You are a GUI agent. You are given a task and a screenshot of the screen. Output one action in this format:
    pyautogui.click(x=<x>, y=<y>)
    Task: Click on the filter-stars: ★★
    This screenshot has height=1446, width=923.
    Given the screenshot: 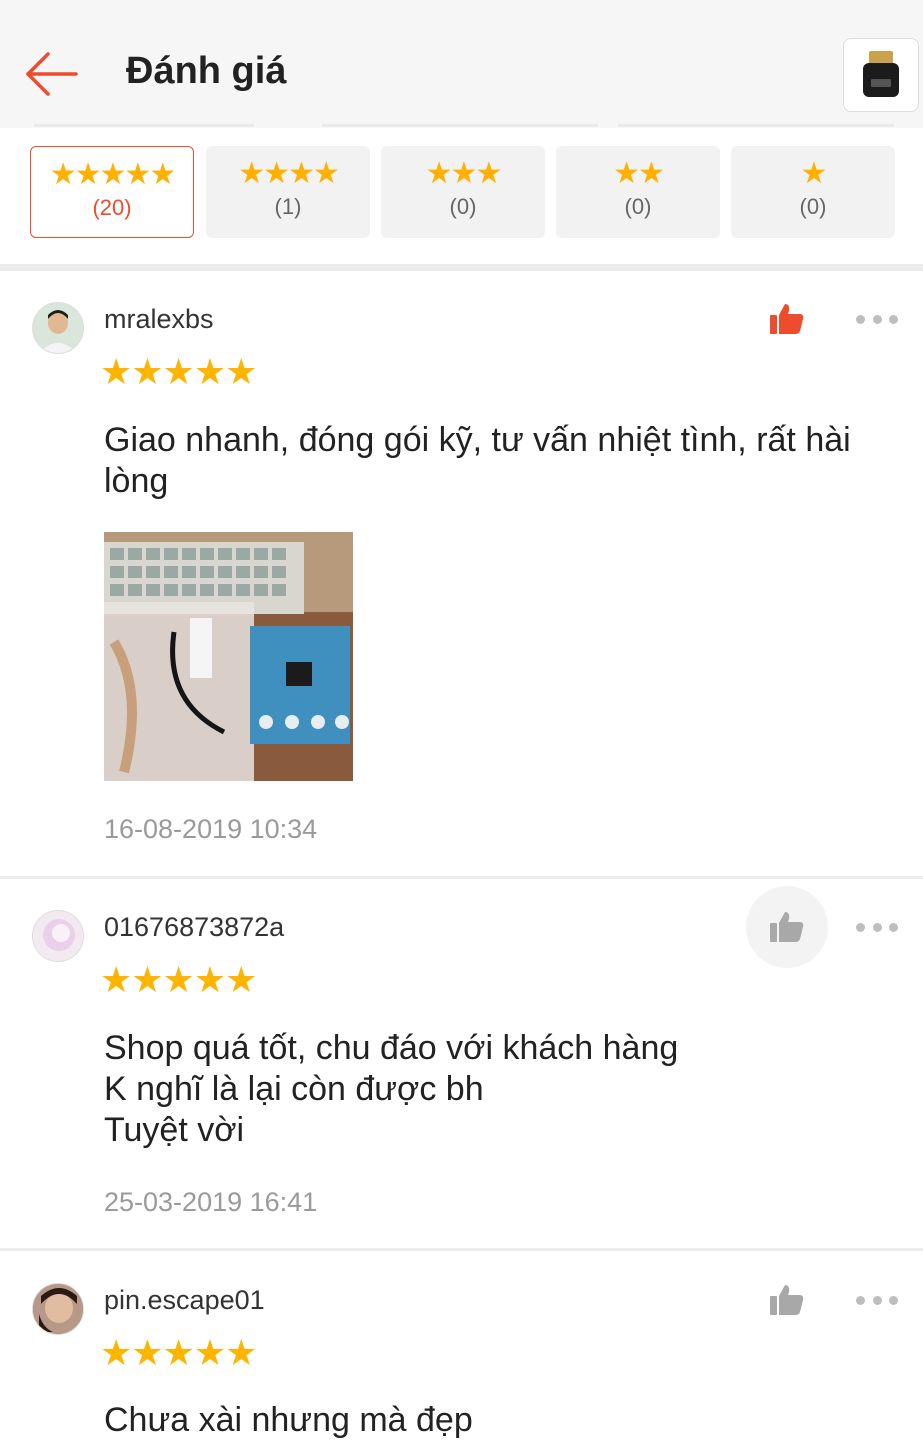 What is the action you would take?
    pyautogui.click(x=639, y=173)
    